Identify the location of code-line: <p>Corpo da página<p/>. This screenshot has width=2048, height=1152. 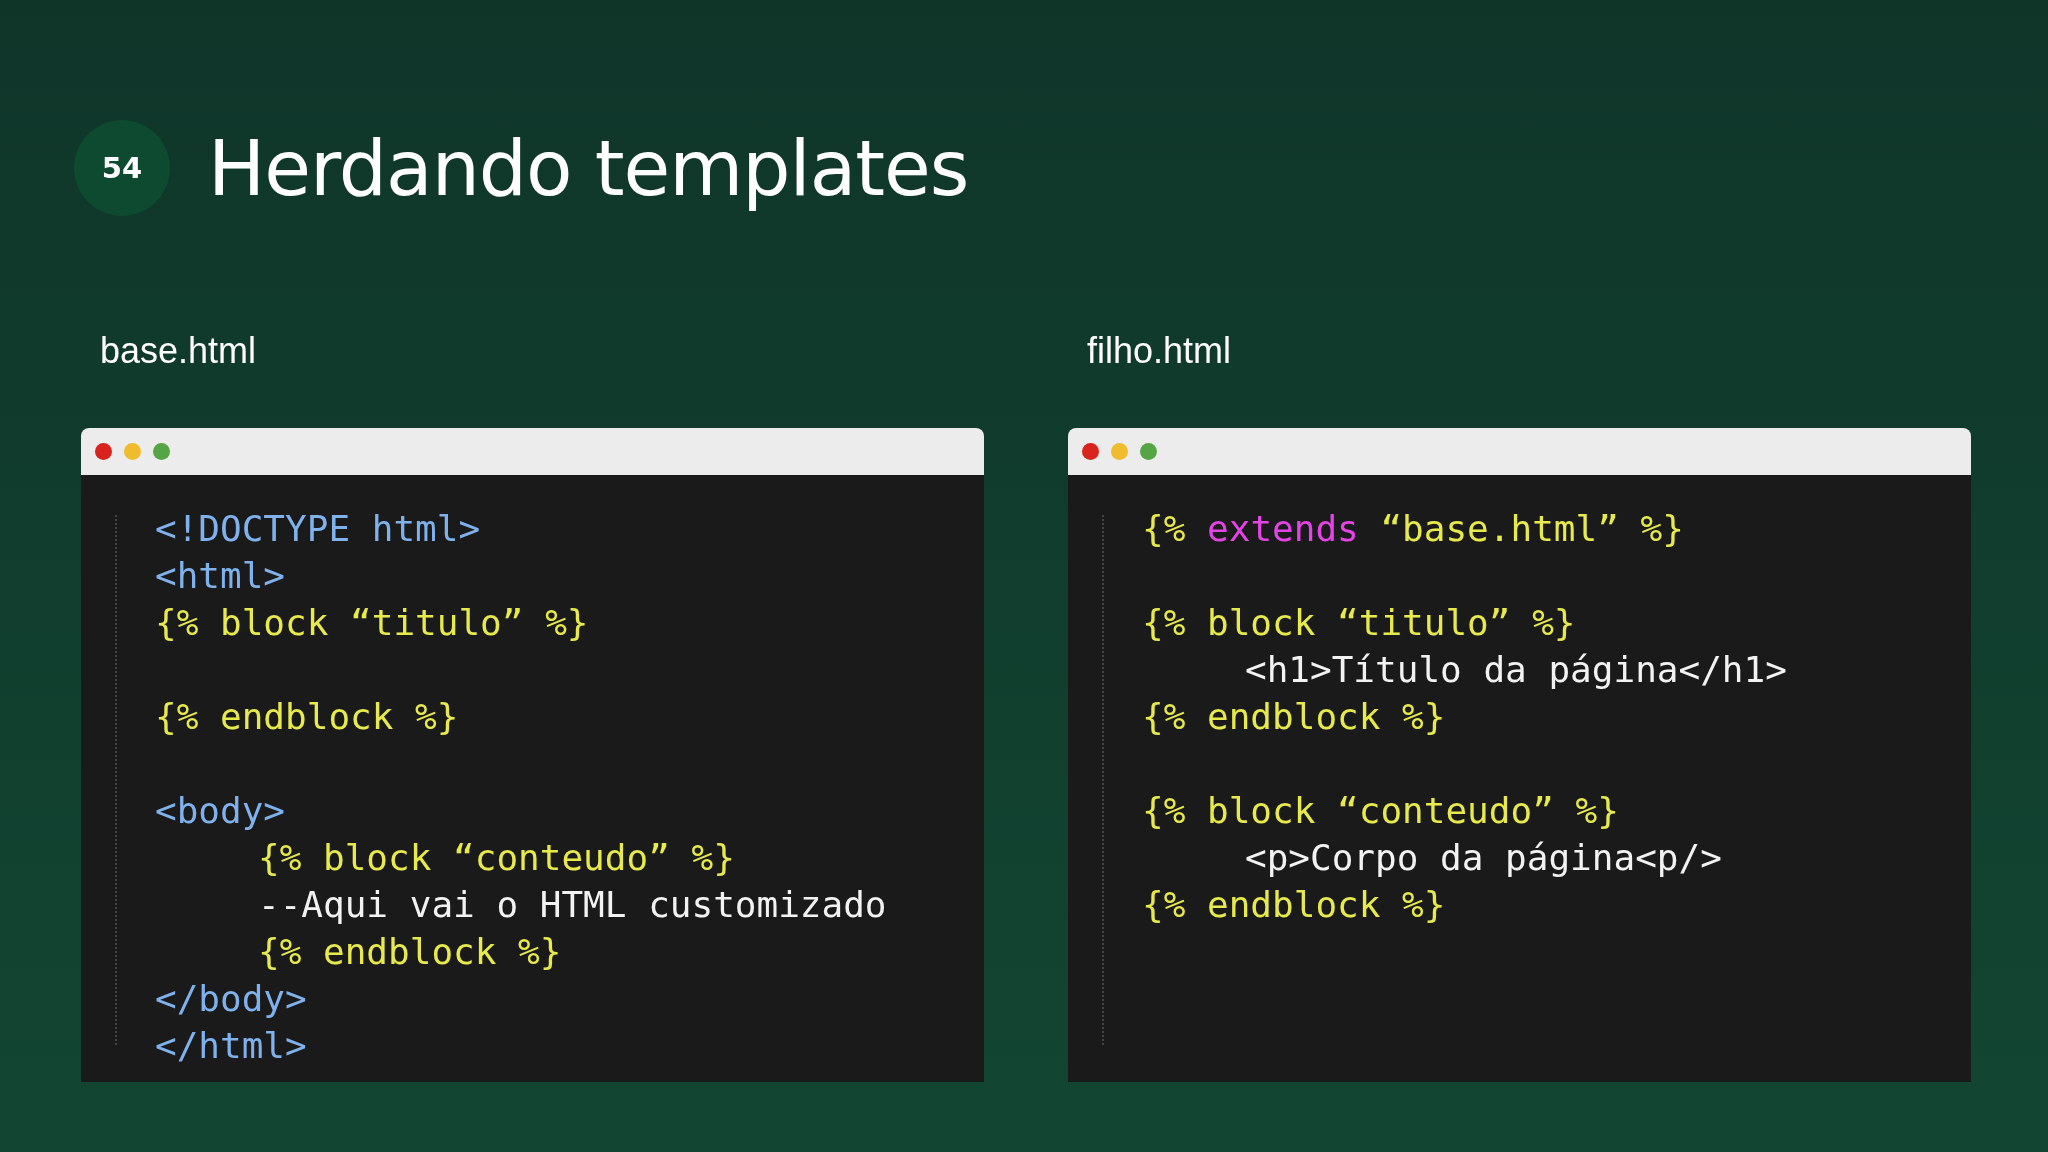
(1483, 858).